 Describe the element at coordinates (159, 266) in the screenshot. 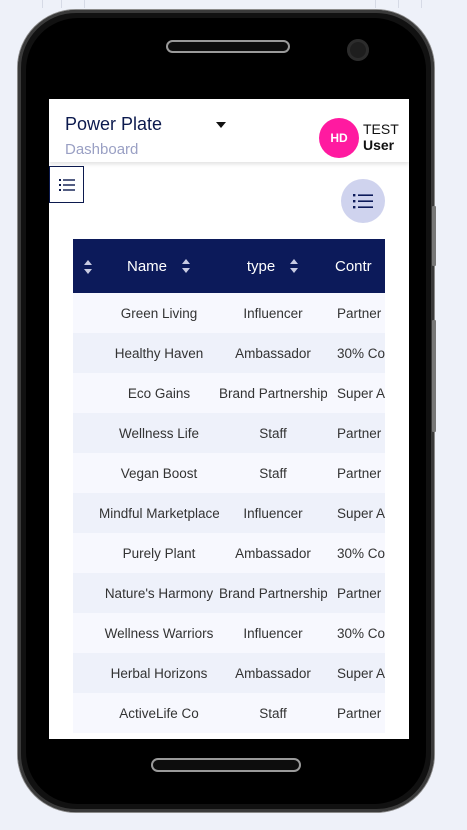

I see `column-header-name: Name` at that location.